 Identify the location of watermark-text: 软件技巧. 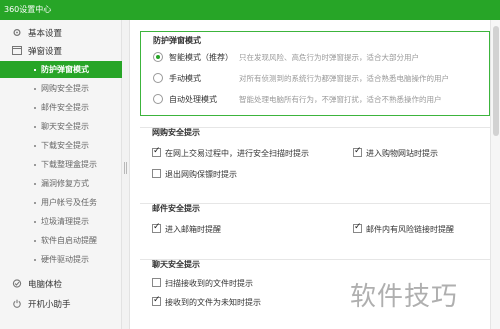
(404, 297).